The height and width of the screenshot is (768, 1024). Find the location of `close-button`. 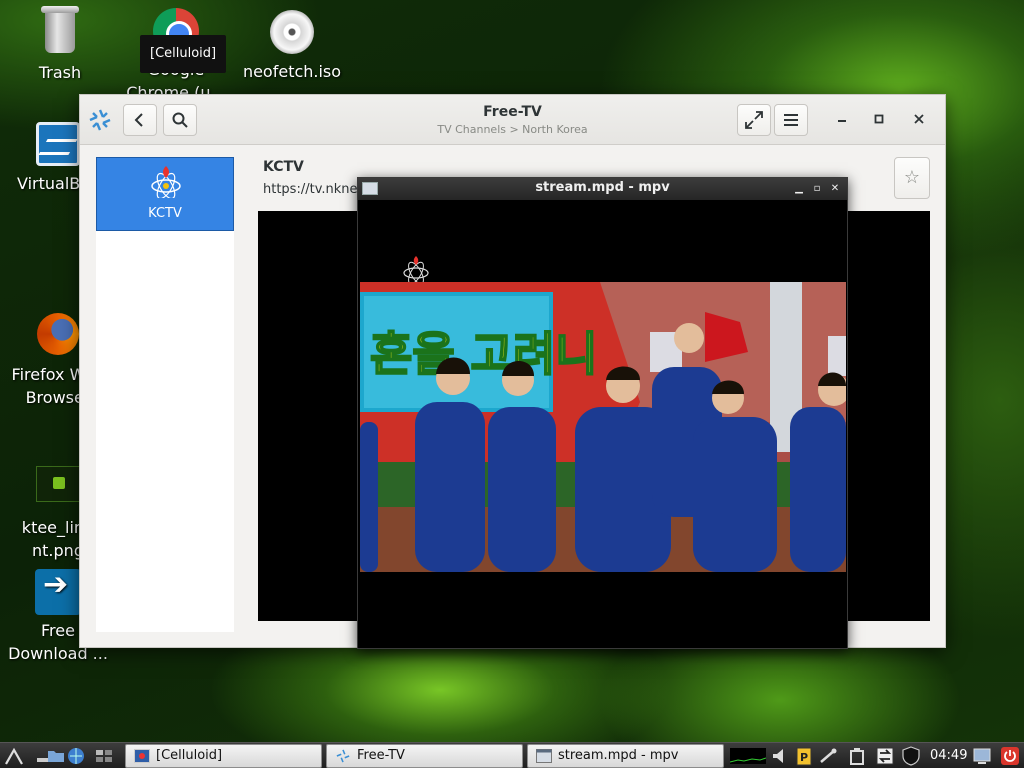

close-button is located at coordinates (919, 120).